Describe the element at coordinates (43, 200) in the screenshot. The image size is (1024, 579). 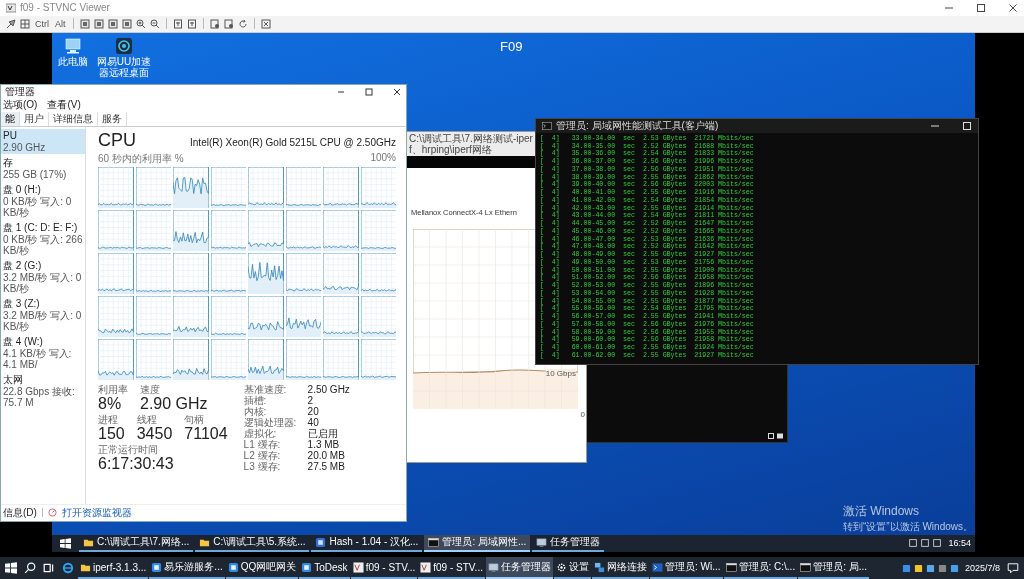
I see `resource-item: 盘 0 (H:) 0 KB/秒 写入: 0 KB/秒` at that location.